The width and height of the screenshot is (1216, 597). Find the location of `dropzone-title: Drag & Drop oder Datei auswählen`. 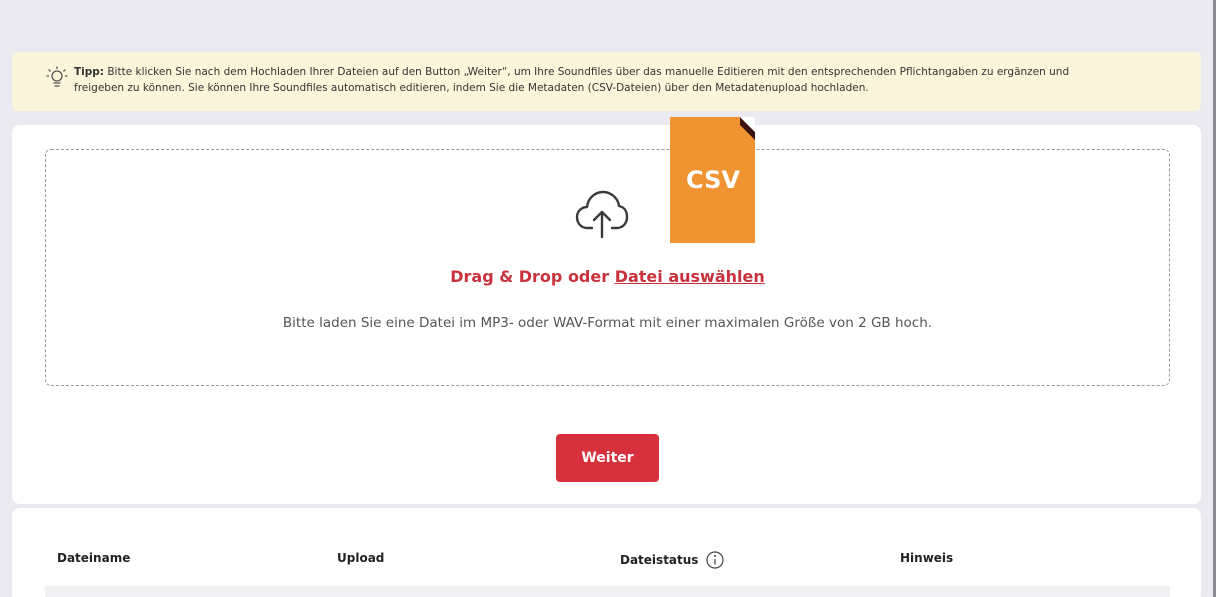

dropzone-title: Drag & Drop oder Datei auswählen is located at coordinates (607, 276).